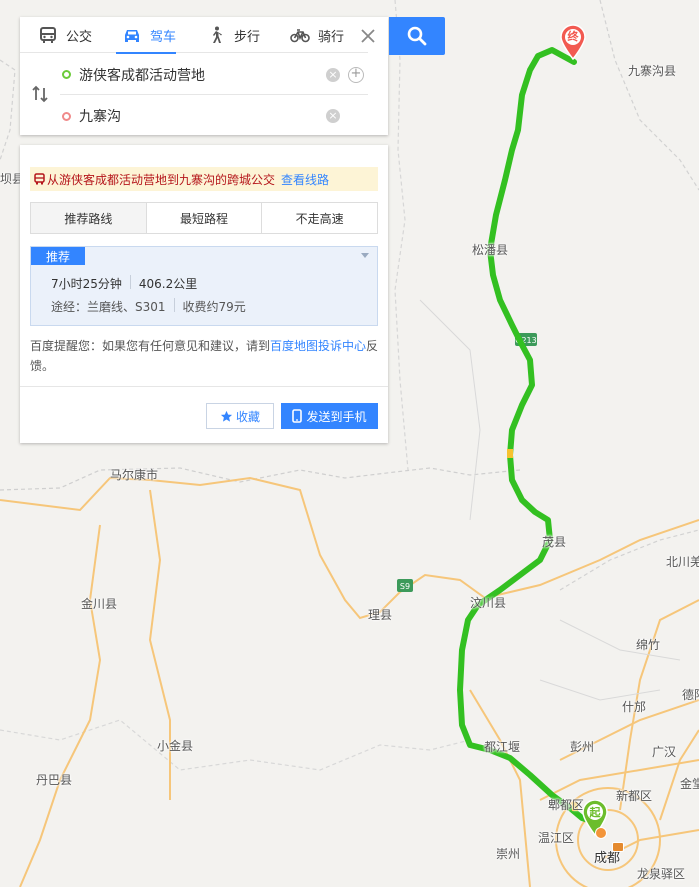  Describe the element at coordinates (490, 250) in the screenshot. I see `map-label-songpan: 松潘县` at that location.